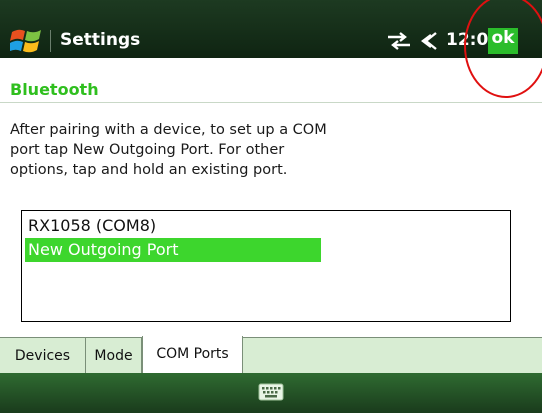 This screenshot has height=413, width=542. I want to click on tab-com-ports: COM Ports, so click(192, 354).